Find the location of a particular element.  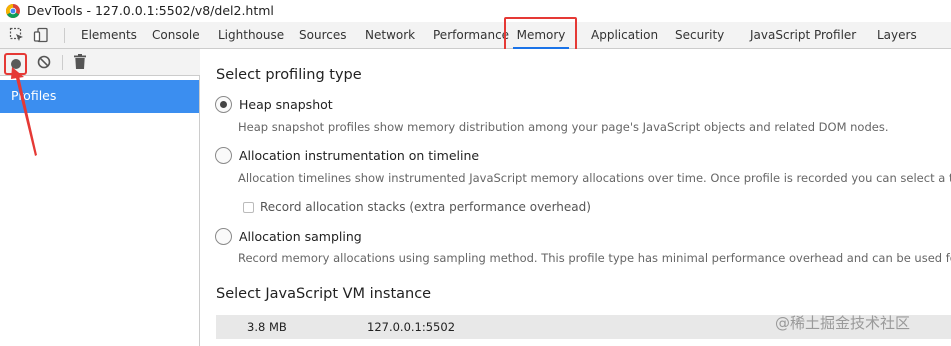

allocation-timeline-radio is located at coordinates (223, 155).